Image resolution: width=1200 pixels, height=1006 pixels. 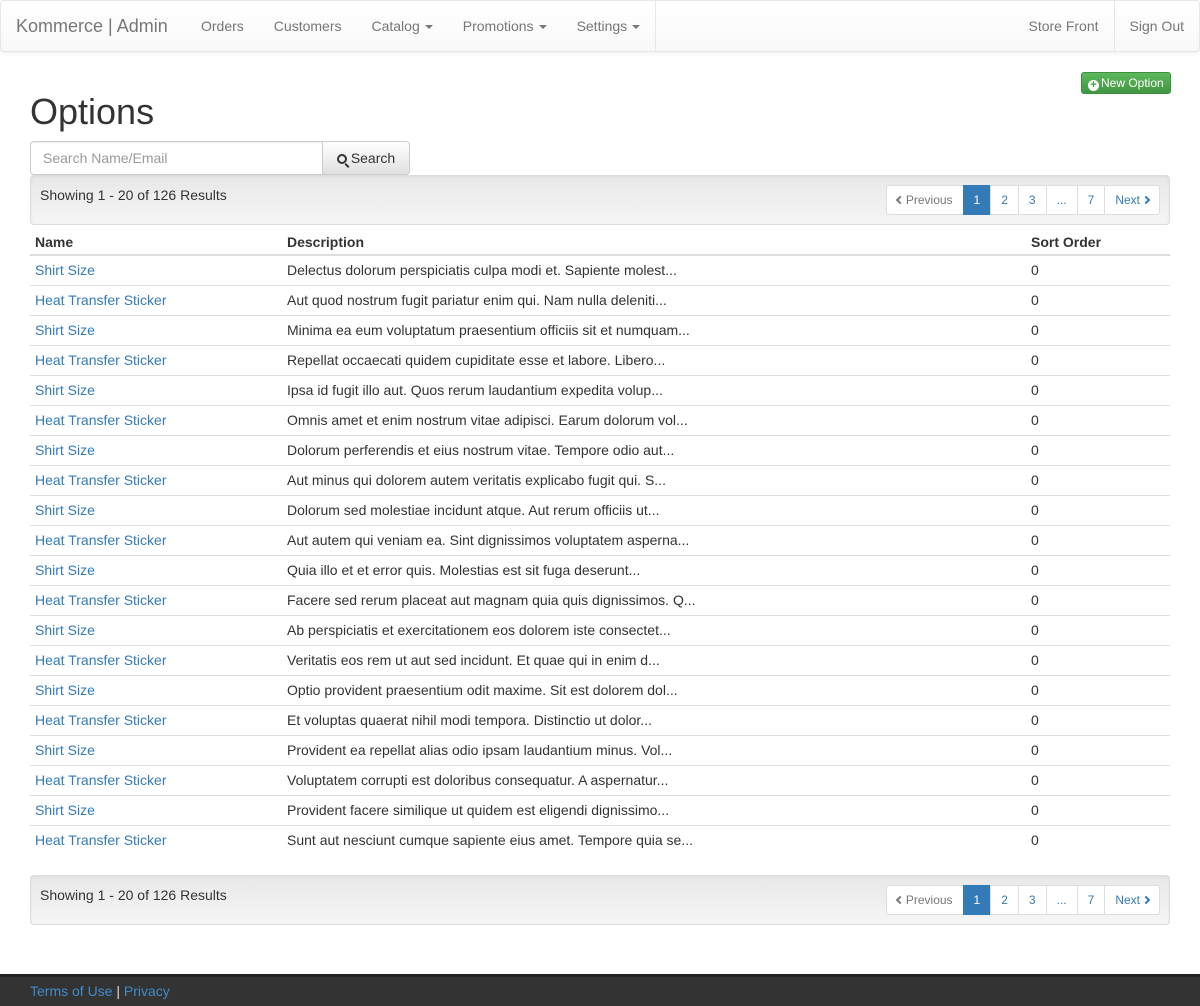 I want to click on plus-circle-icon: +, so click(x=1093, y=85).